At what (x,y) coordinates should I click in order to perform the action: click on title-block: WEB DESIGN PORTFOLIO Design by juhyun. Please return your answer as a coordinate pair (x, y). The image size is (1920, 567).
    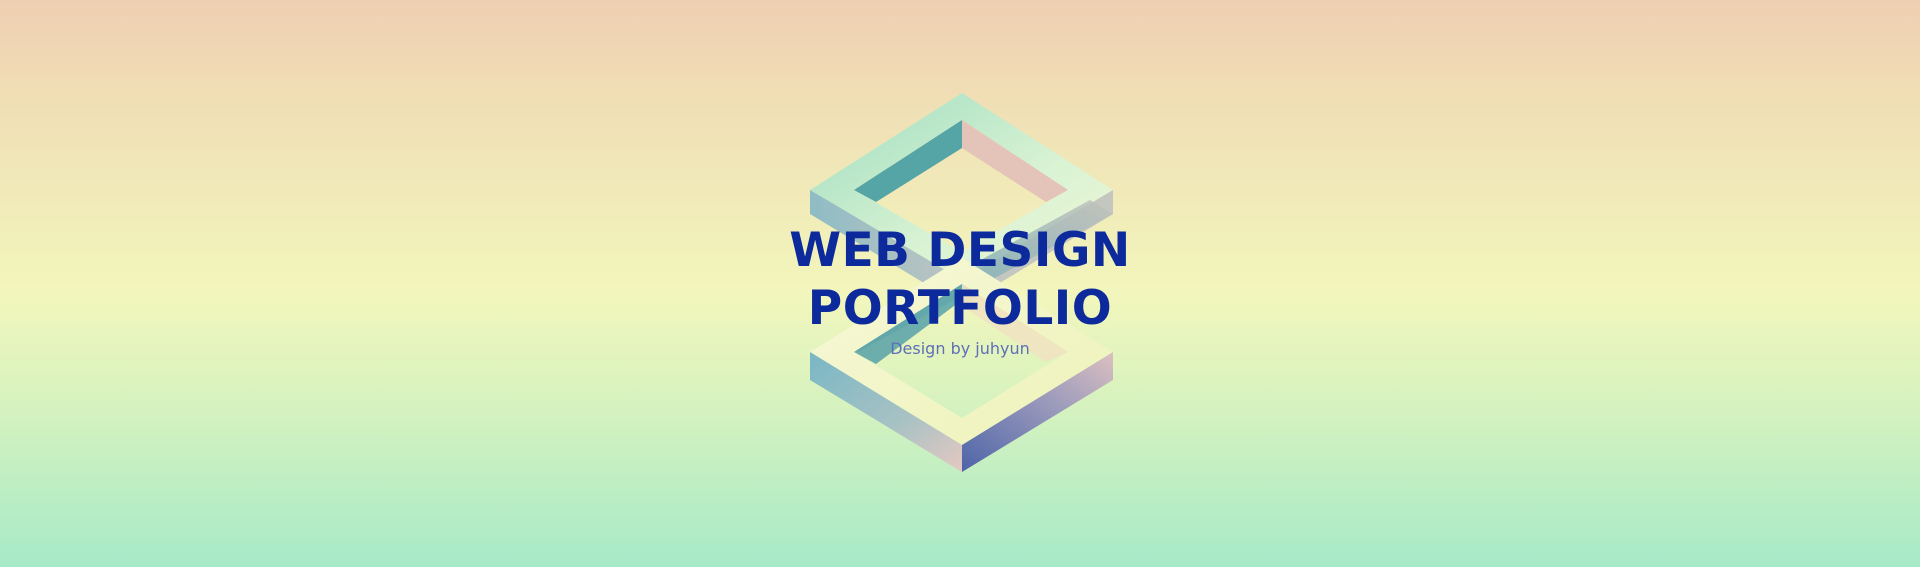
    Looking at the image, I should click on (960, 290).